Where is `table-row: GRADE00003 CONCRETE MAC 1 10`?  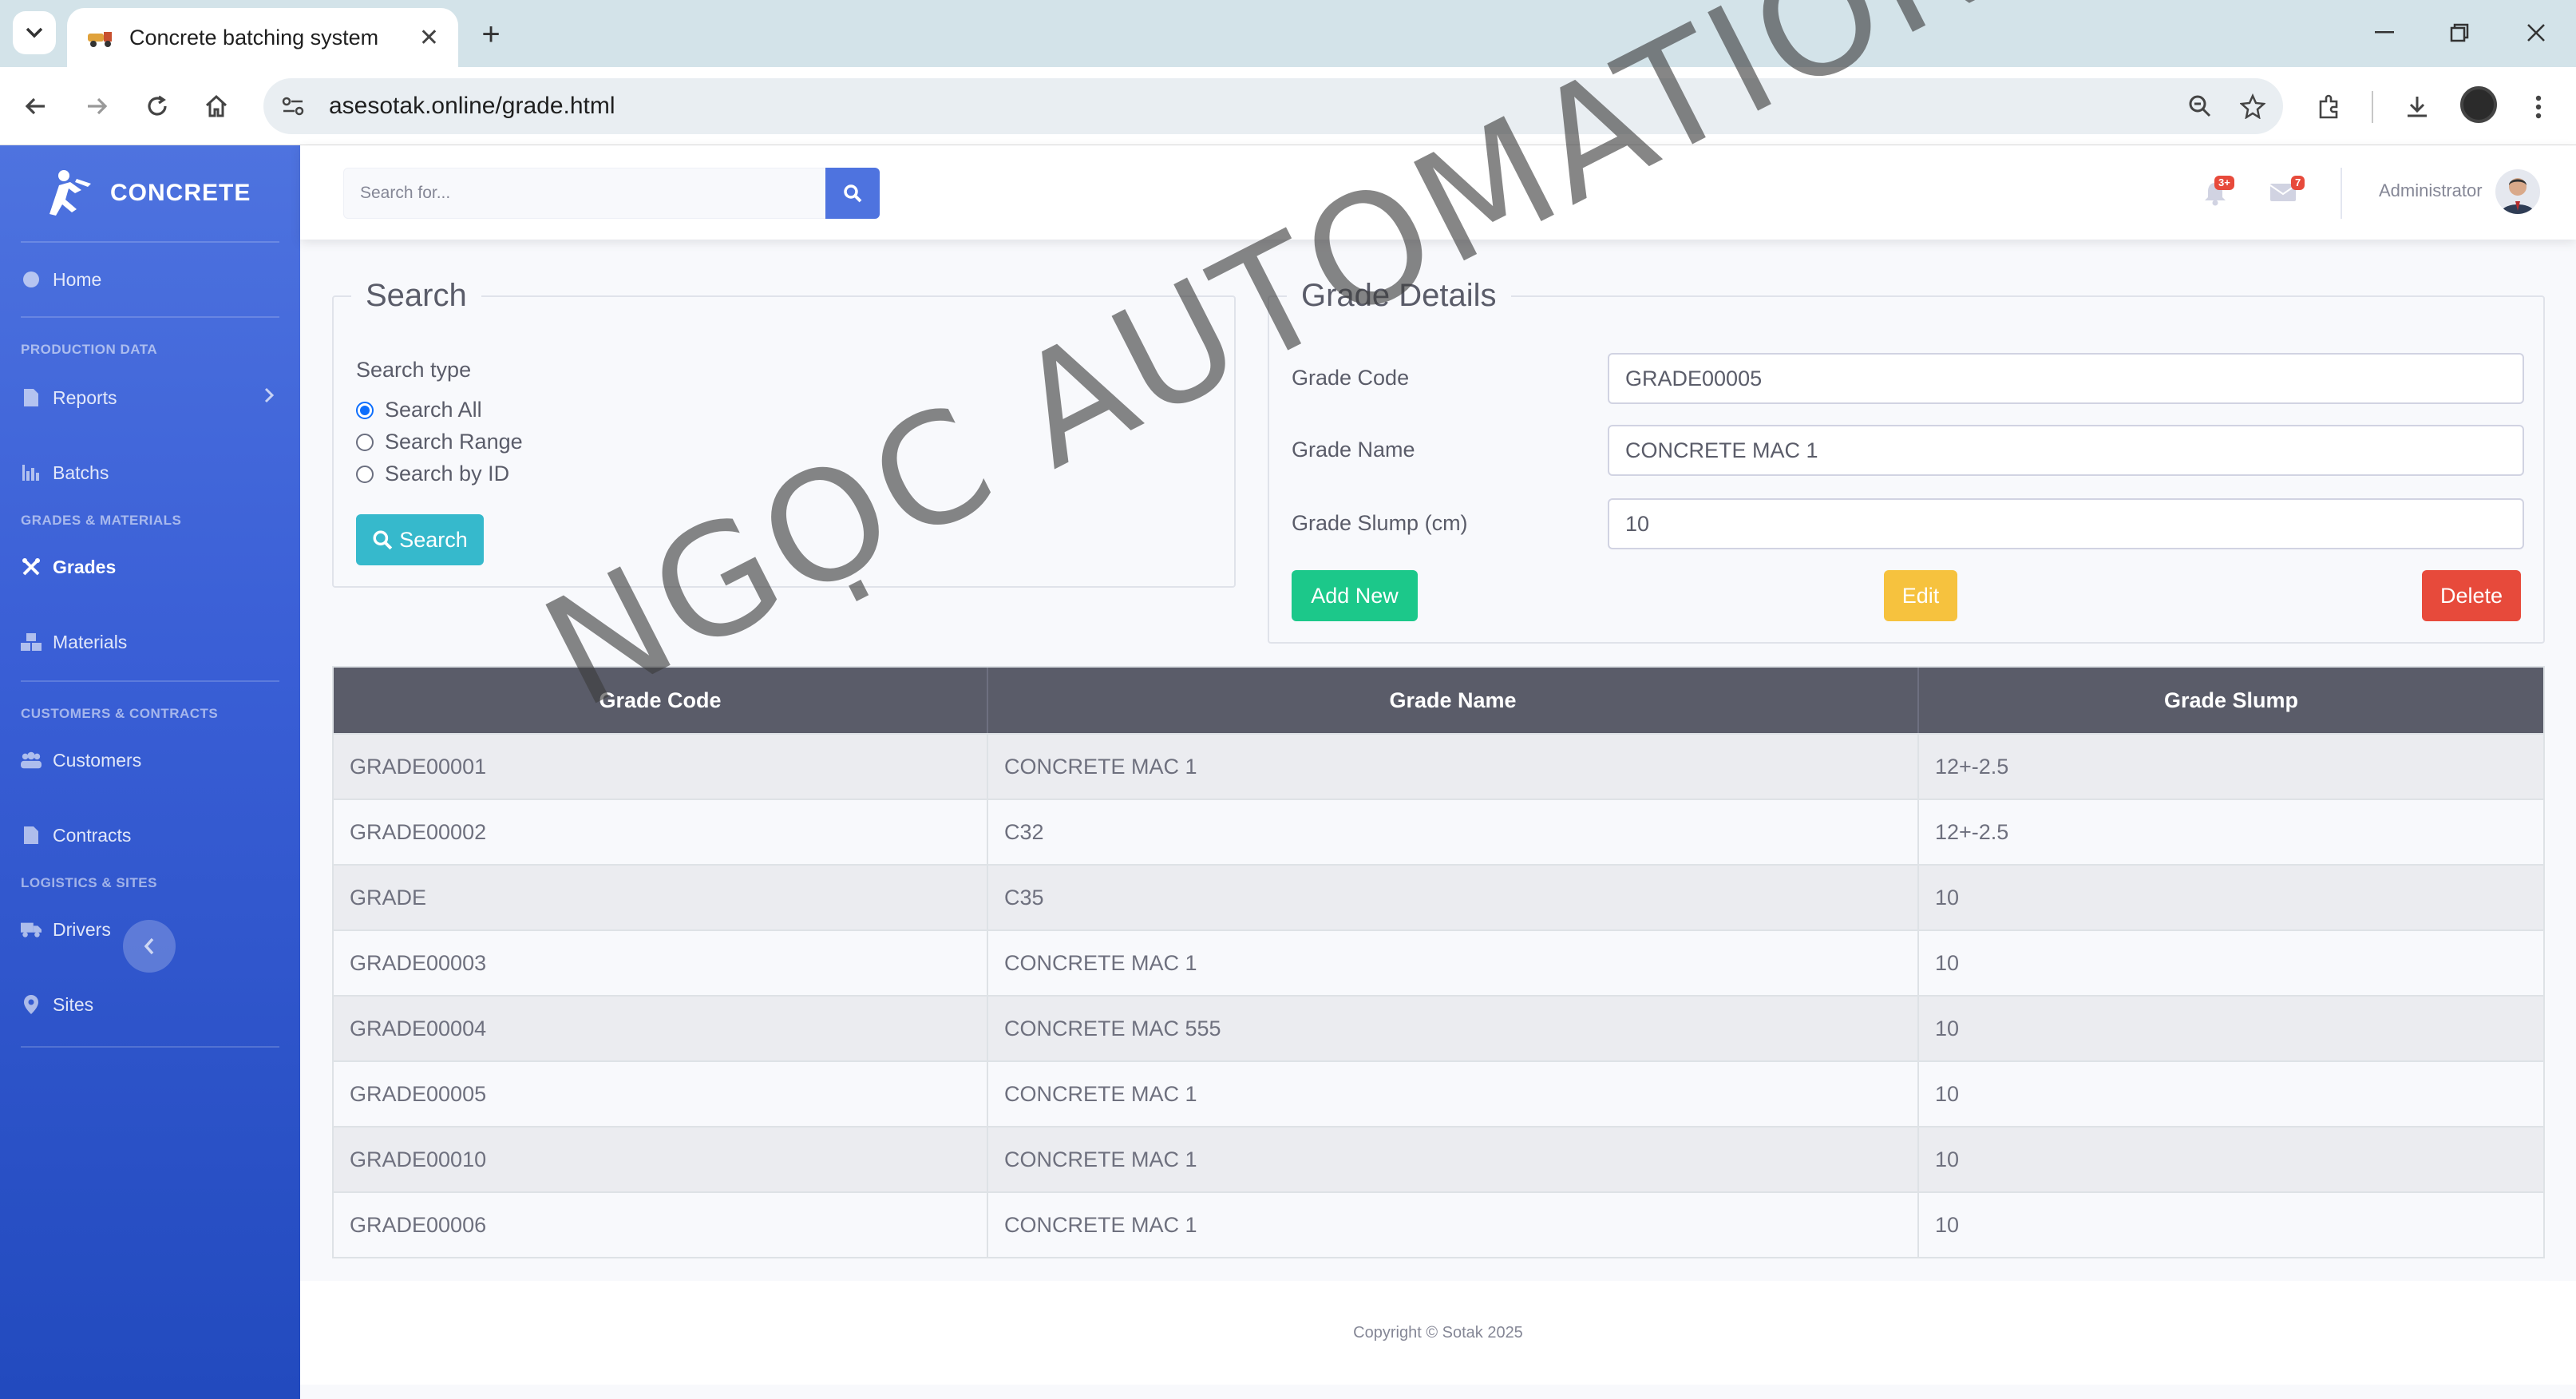
table-row: GRADE00003 CONCRETE MAC 1 10 is located at coordinates (1439, 962).